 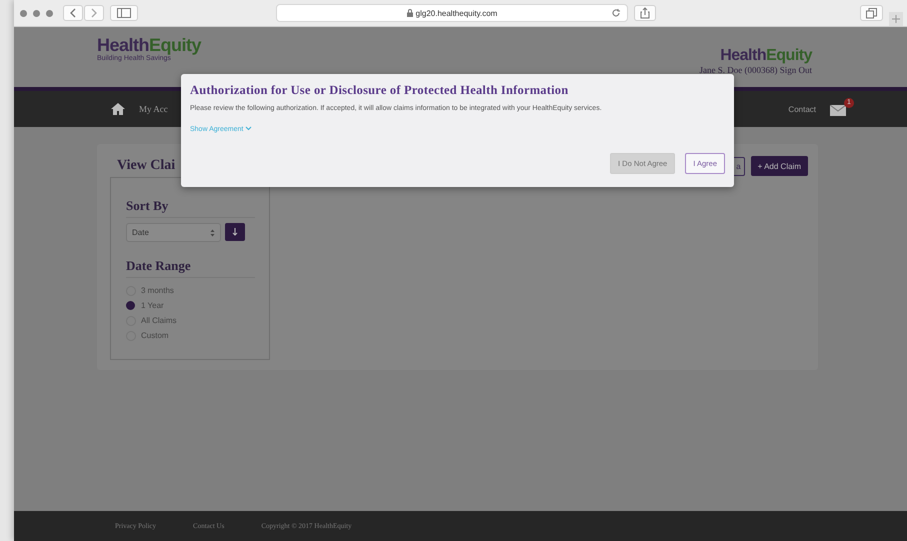 I want to click on chevron-left-icon, so click(x=73, y=13).